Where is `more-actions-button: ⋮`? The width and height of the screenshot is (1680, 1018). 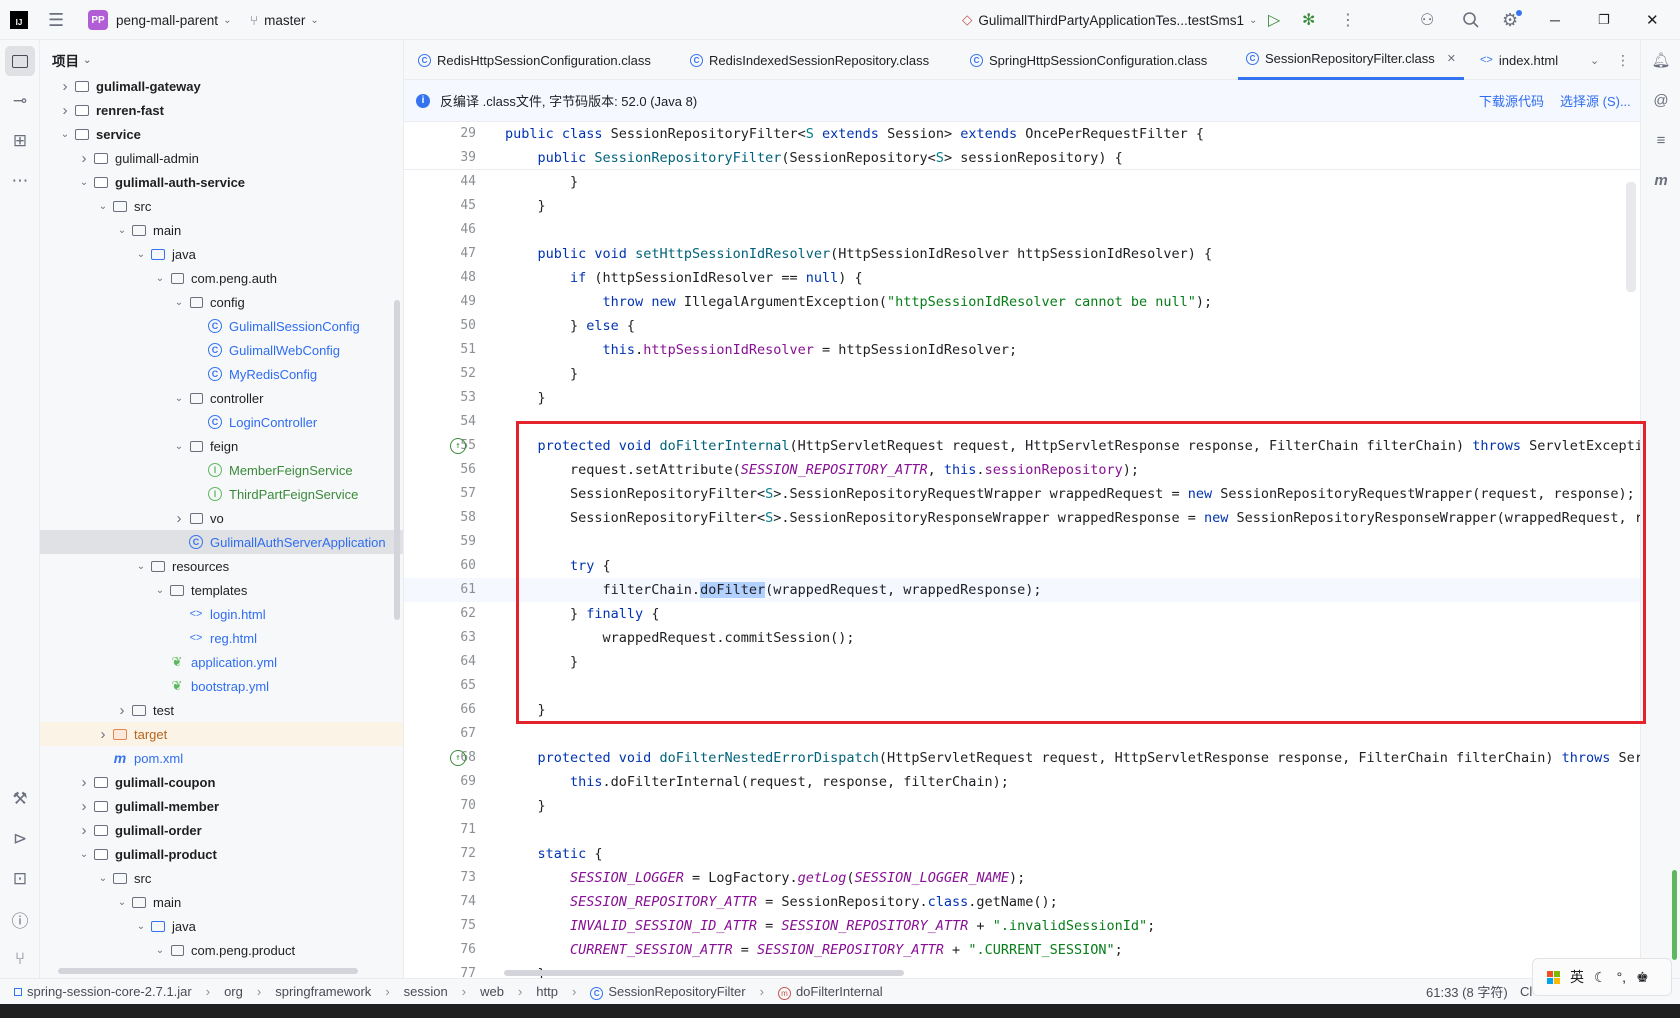
more-actions-button: ⋮ is located at coordinates (1348, 20).